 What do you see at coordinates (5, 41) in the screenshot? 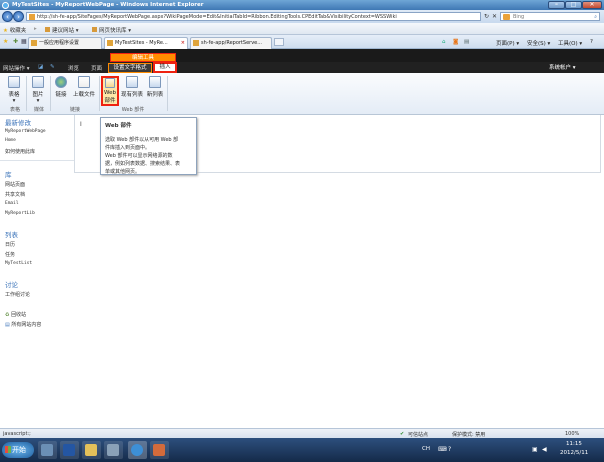
I see `favorites-center-icon: ★` at bounding box center [5, 41].